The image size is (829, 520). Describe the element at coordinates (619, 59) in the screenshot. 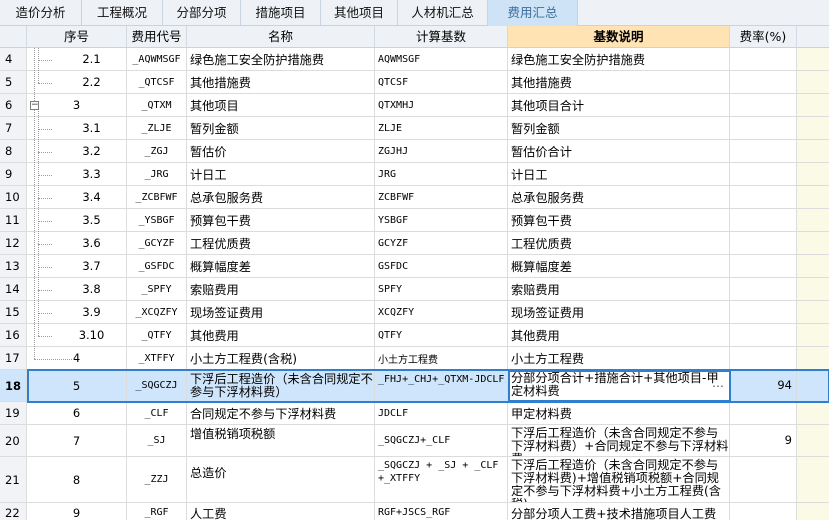

I see `cell-desc: 绿色施工安全防护措施费` at that location.